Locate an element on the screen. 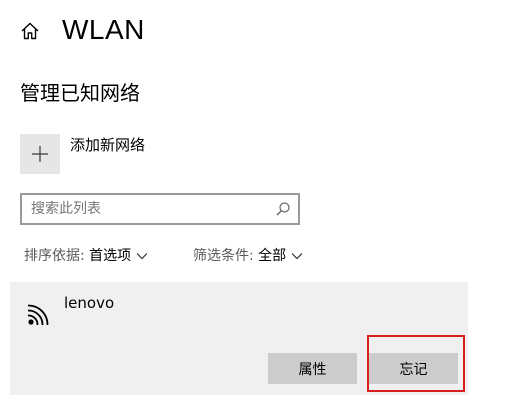  search-box is located at coordinates (160, 209).